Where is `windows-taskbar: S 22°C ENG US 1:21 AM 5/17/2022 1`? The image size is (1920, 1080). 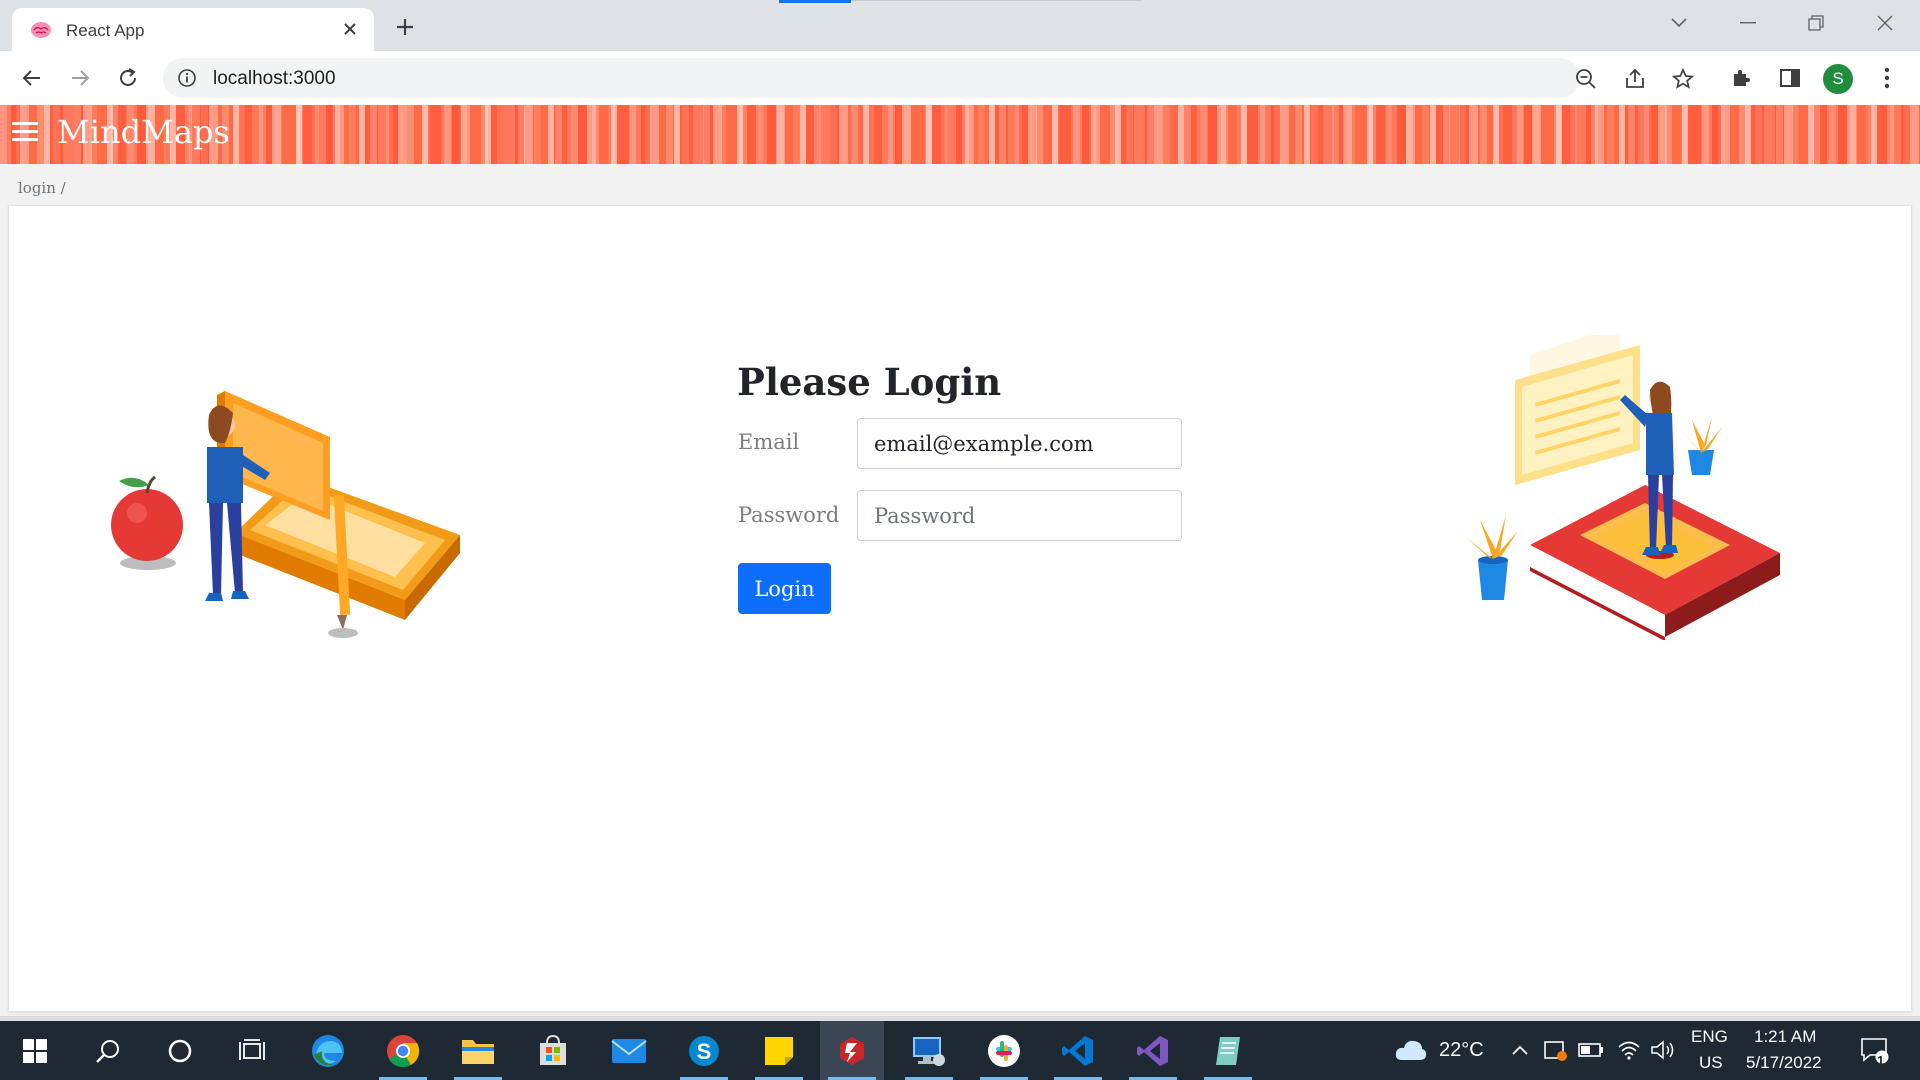
windows-taskbar: S 22°C ENG US 1:21 AM 5/17/2022 1 is located at coordinates (960, 1050).